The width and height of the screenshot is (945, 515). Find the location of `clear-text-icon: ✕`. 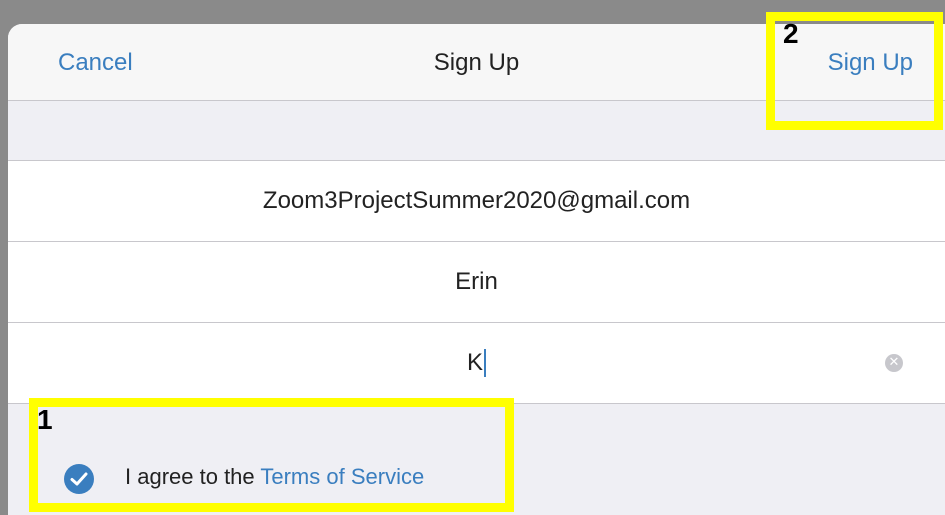

clear-text-icon: ✕ is located at coordinates (894, 363).